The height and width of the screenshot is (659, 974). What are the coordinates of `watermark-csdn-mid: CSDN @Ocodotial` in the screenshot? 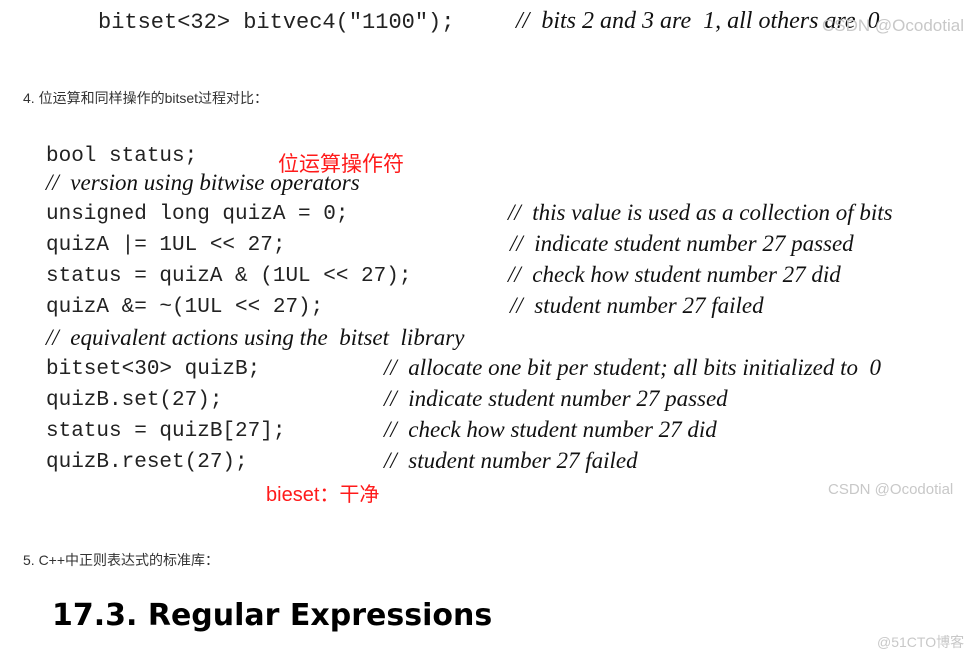 It's located at (891, 489).